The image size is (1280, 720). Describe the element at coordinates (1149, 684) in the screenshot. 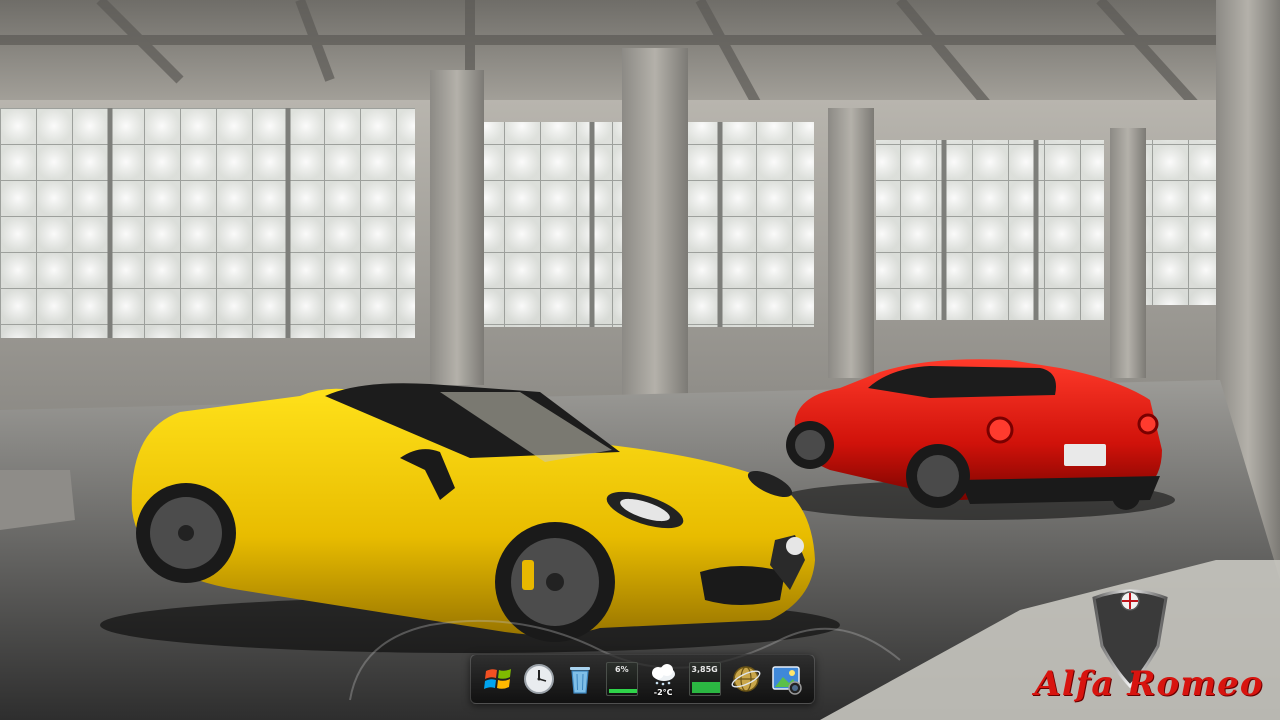

I see `brand-wordmark: Alfa Romeo` at that location.